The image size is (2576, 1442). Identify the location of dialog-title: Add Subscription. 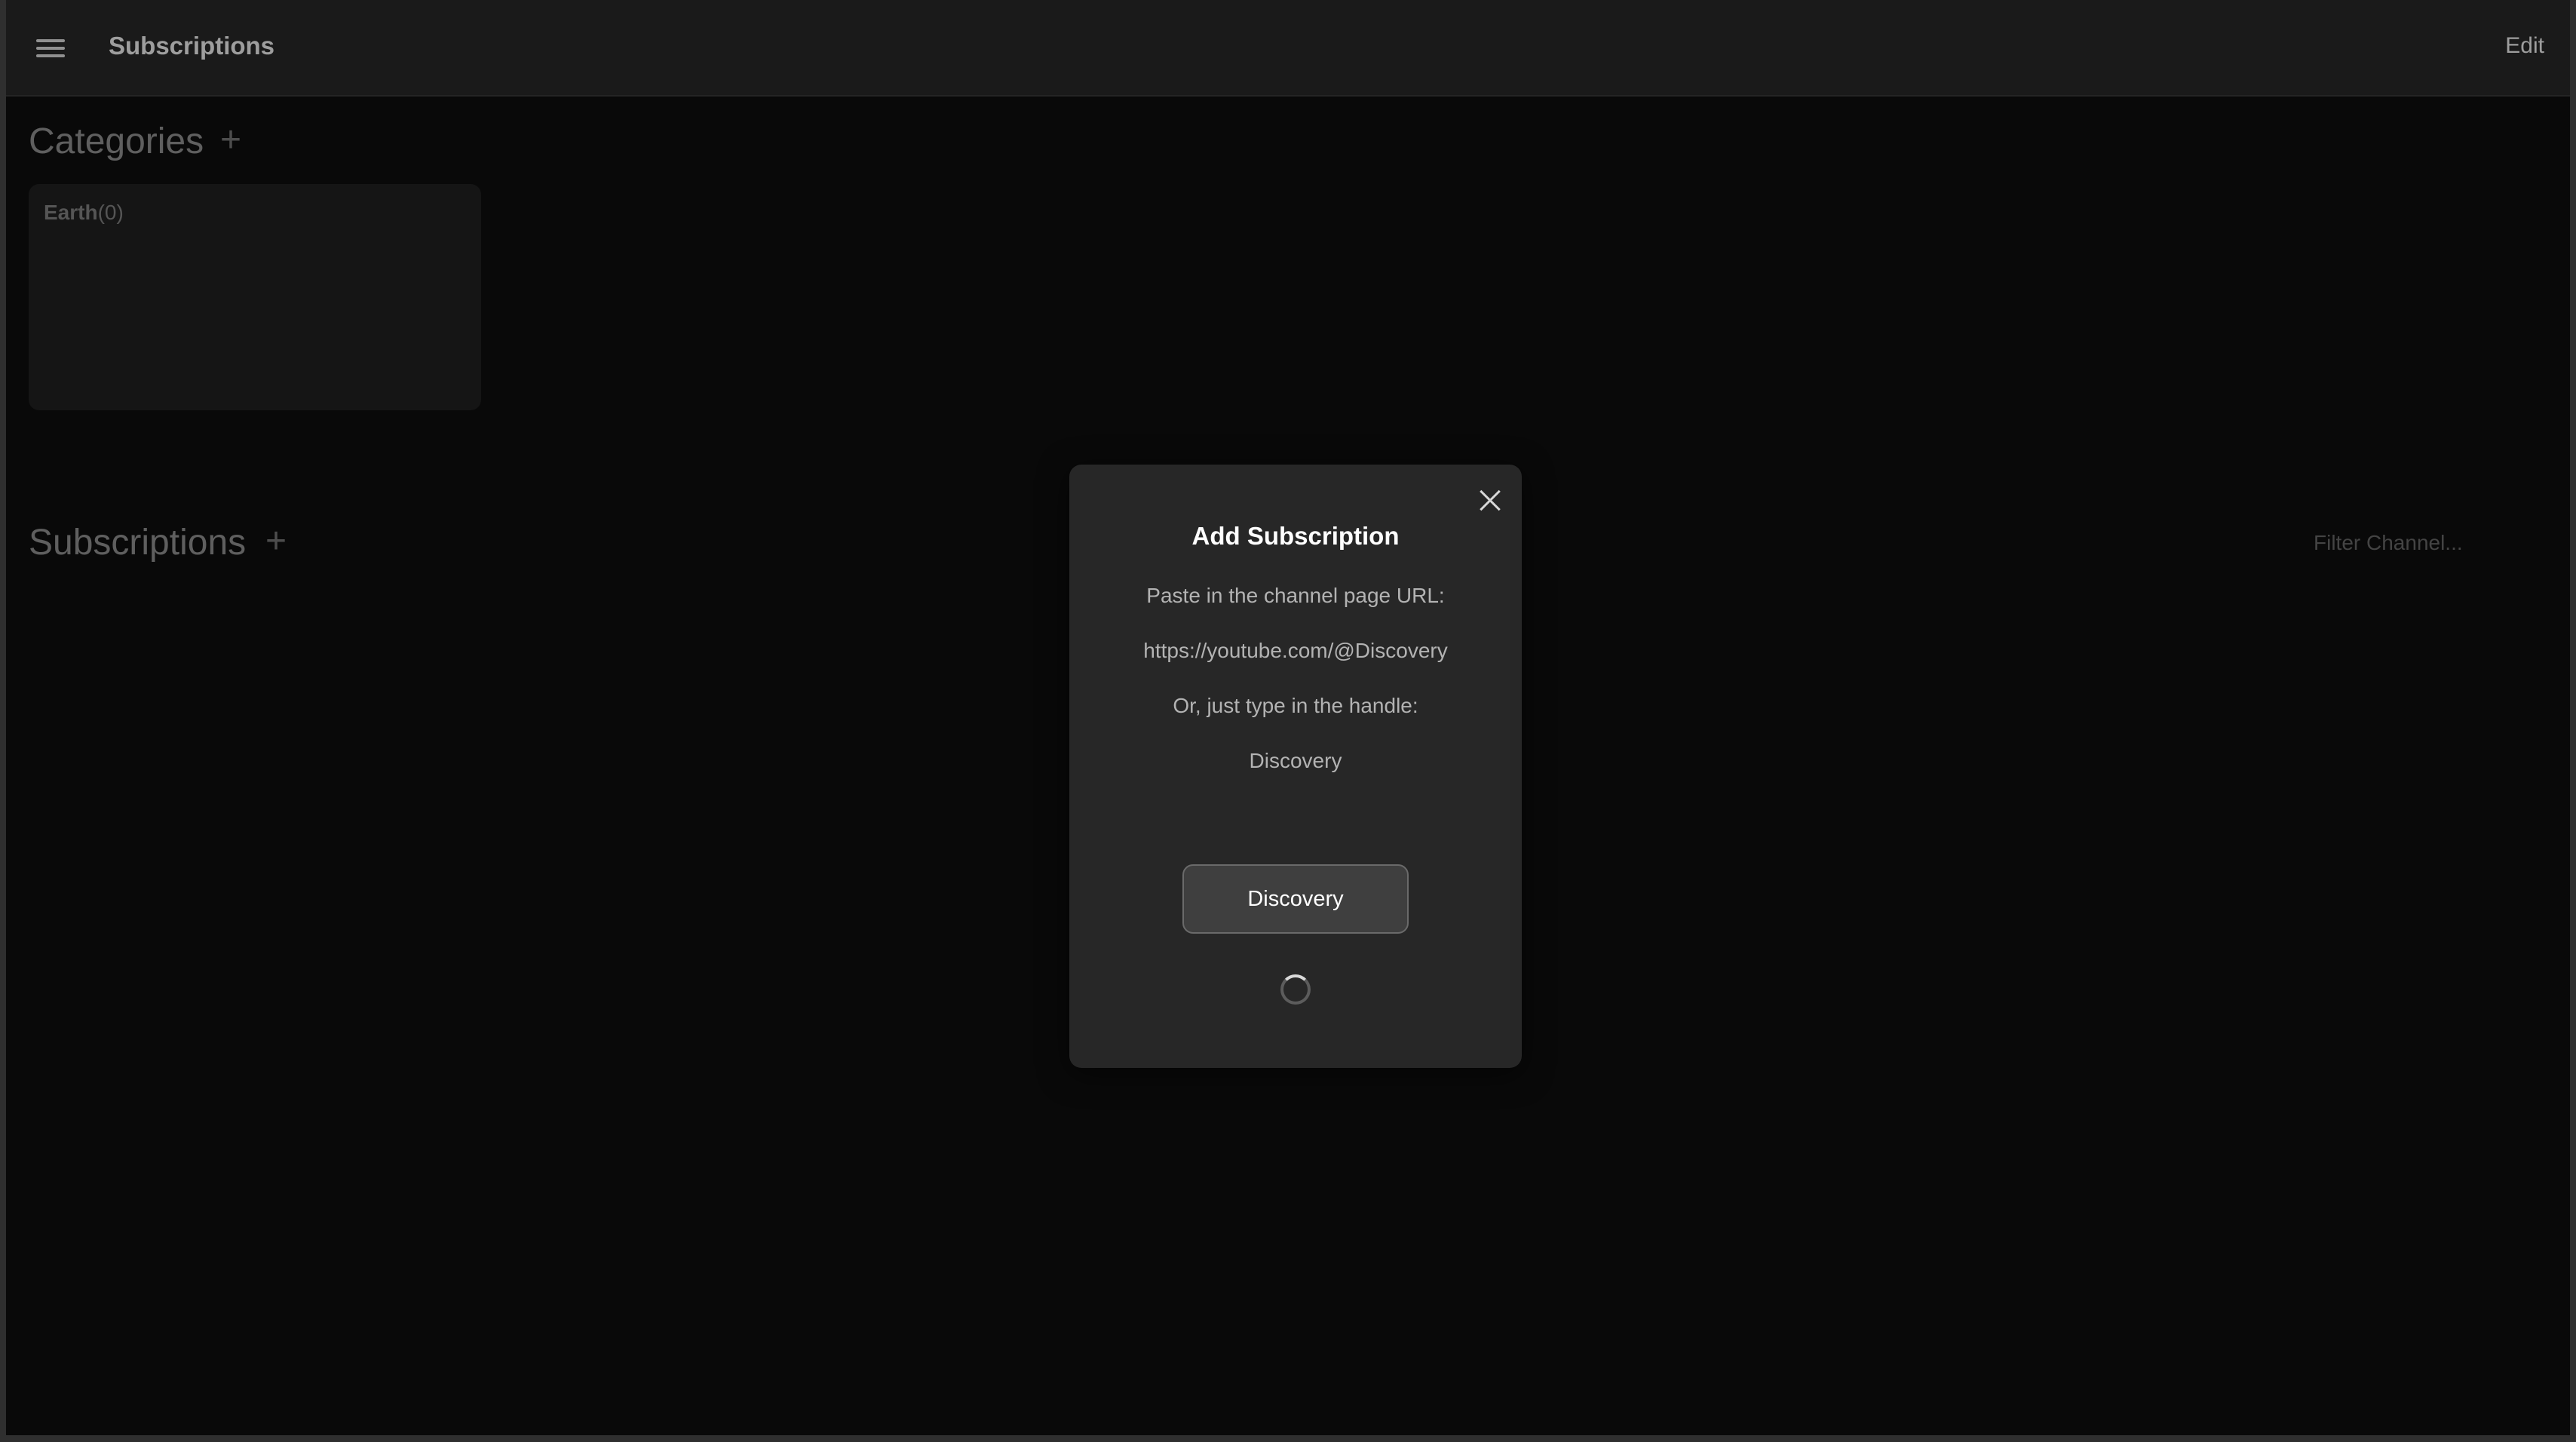
(1295, 536).